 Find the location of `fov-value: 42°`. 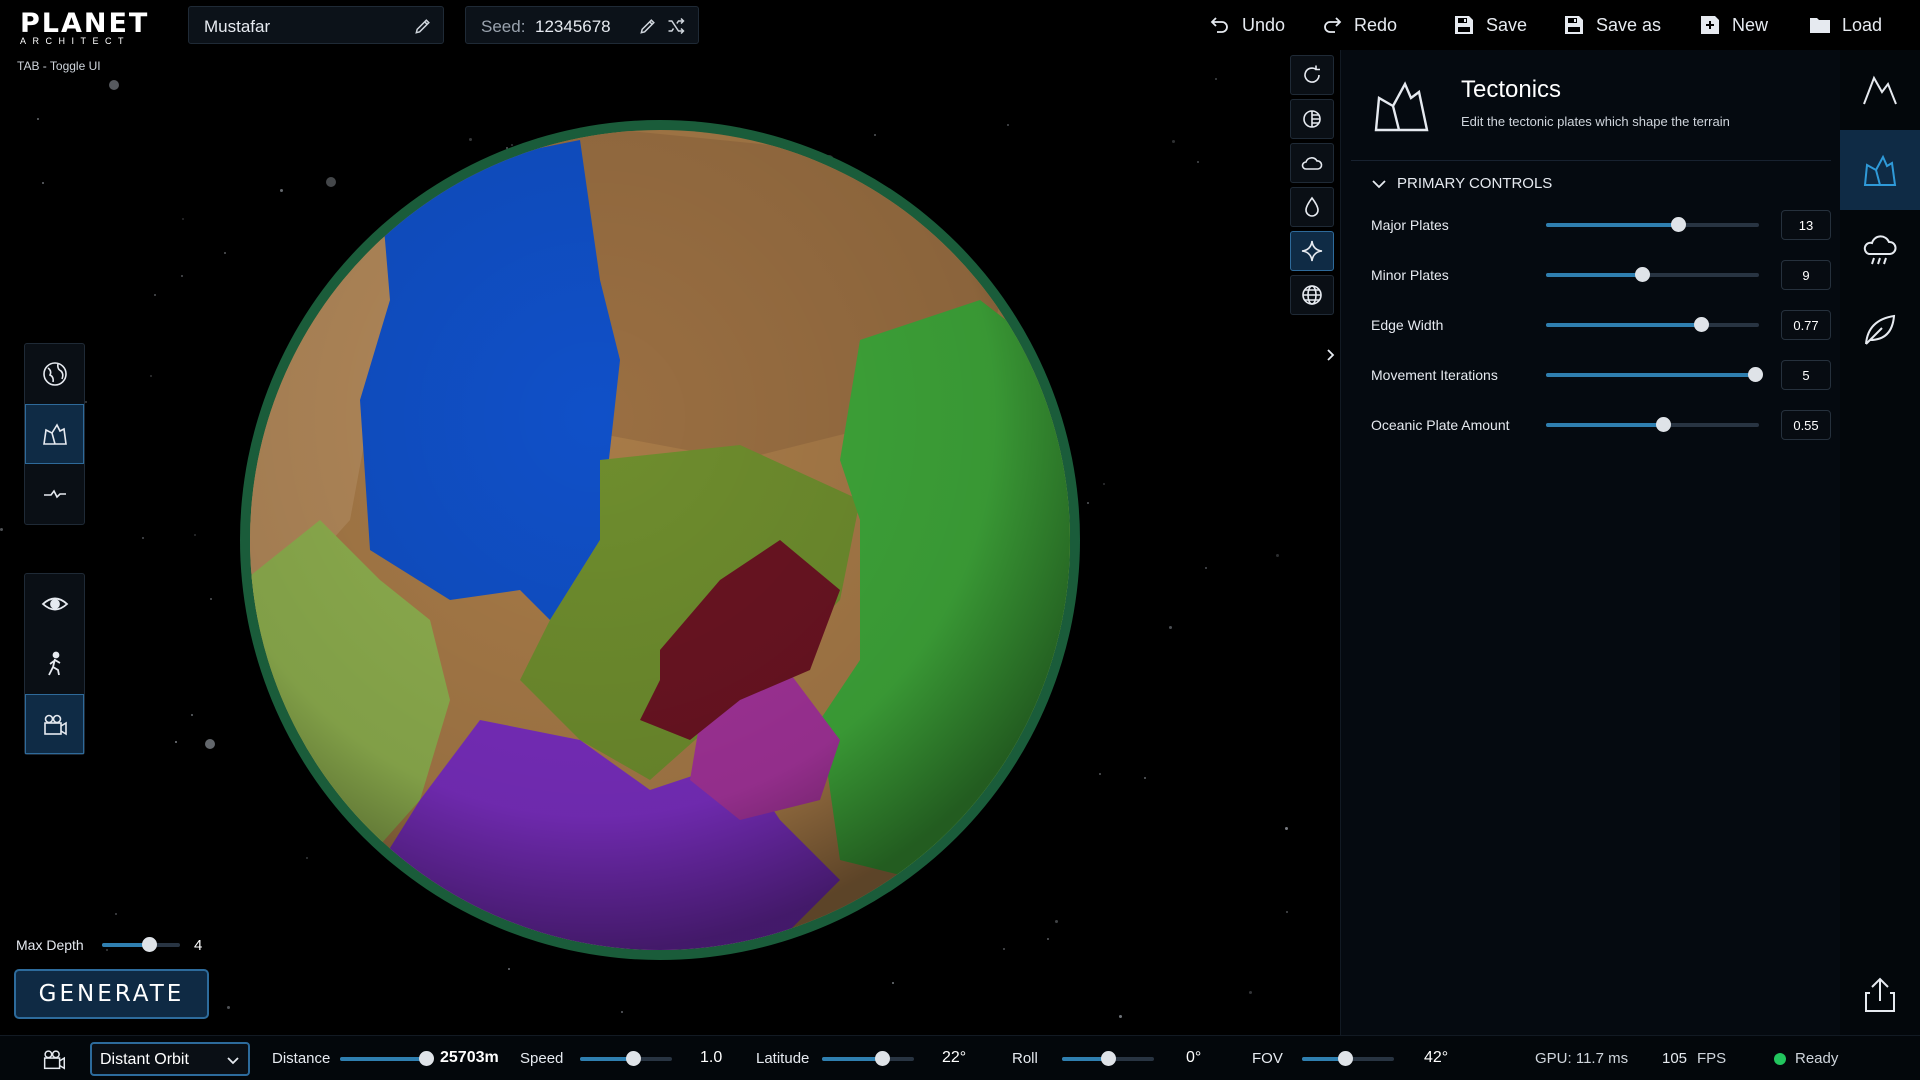

fov-value: 42° is located at coordinates (1436, 1057).